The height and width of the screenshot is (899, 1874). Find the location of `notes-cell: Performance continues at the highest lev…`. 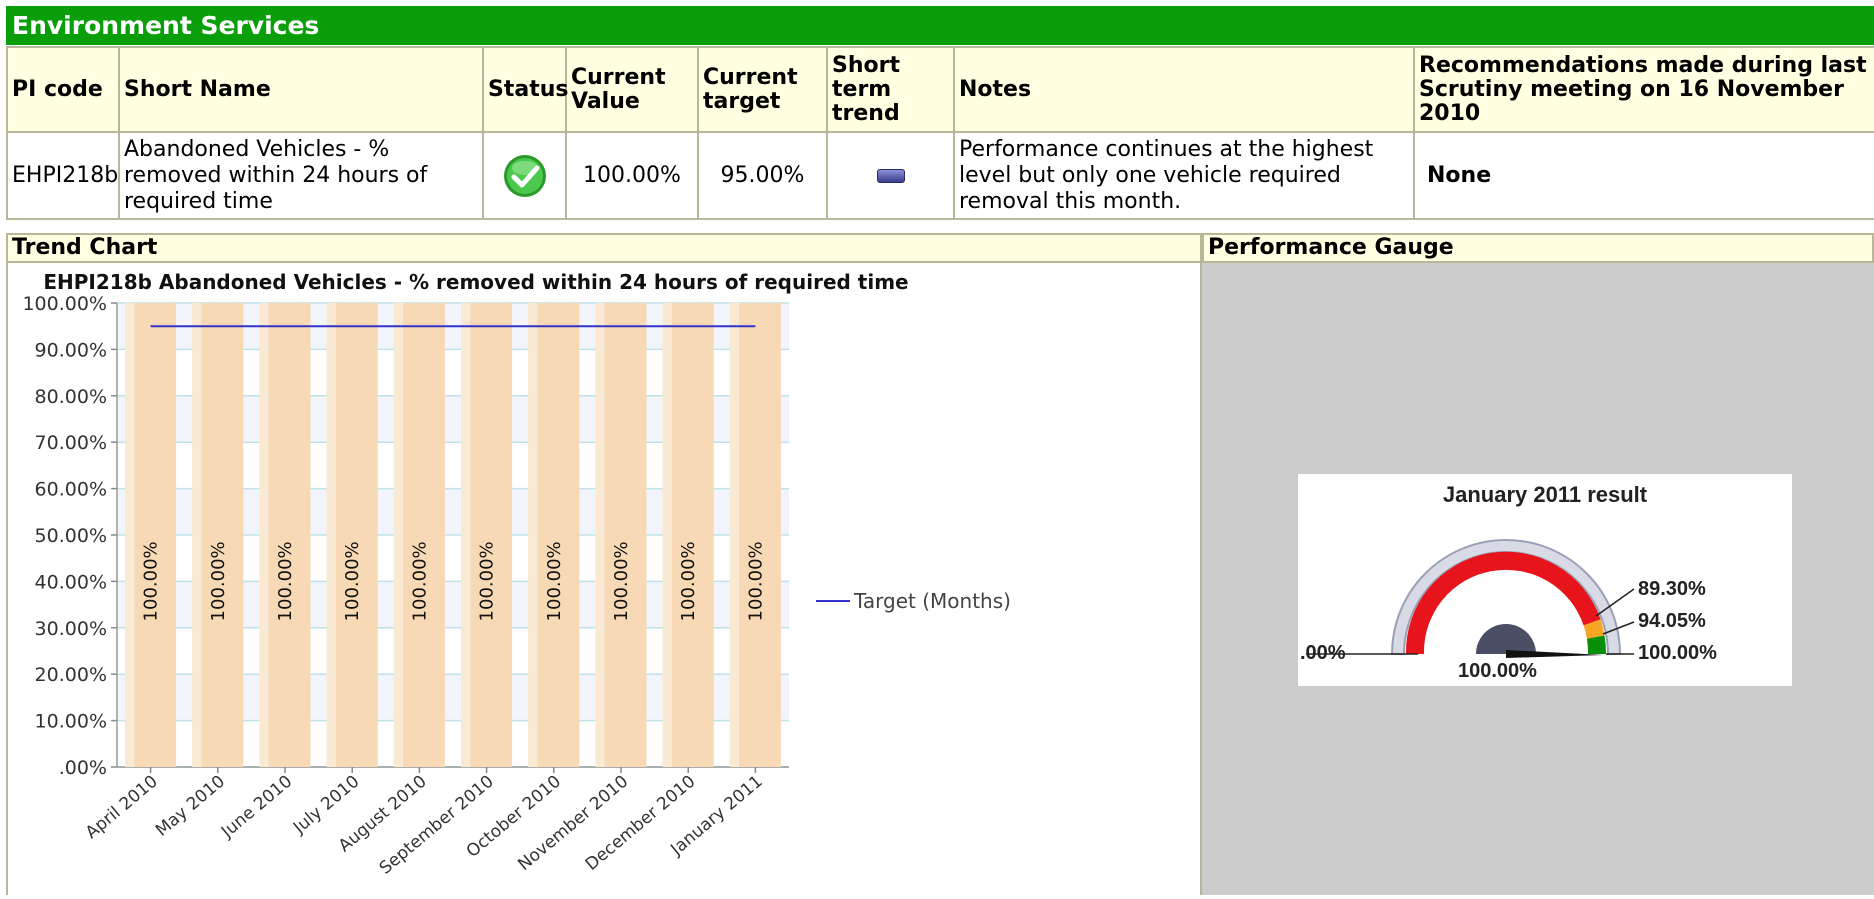

notes-cell: Performance continues at the highest lev… is located at coordinates (1184, 175).